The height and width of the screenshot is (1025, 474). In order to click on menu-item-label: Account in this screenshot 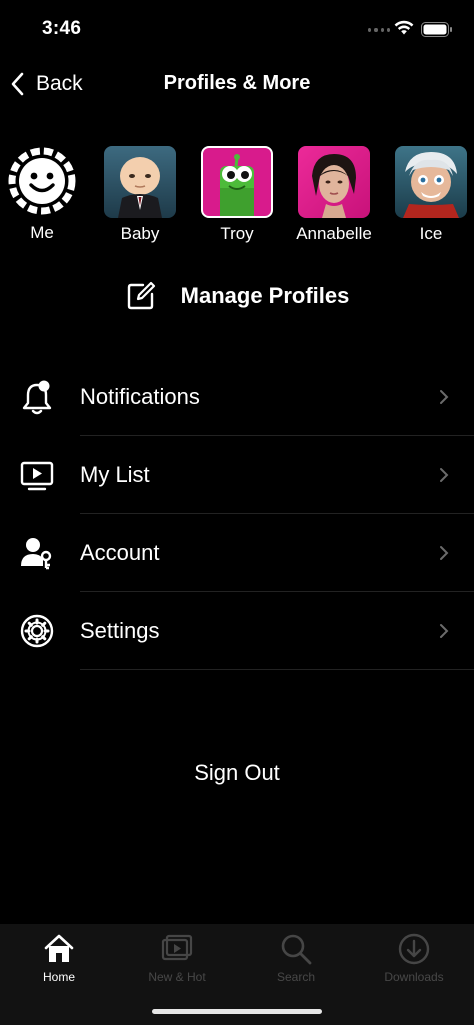, I will do `click(120, 552)`.